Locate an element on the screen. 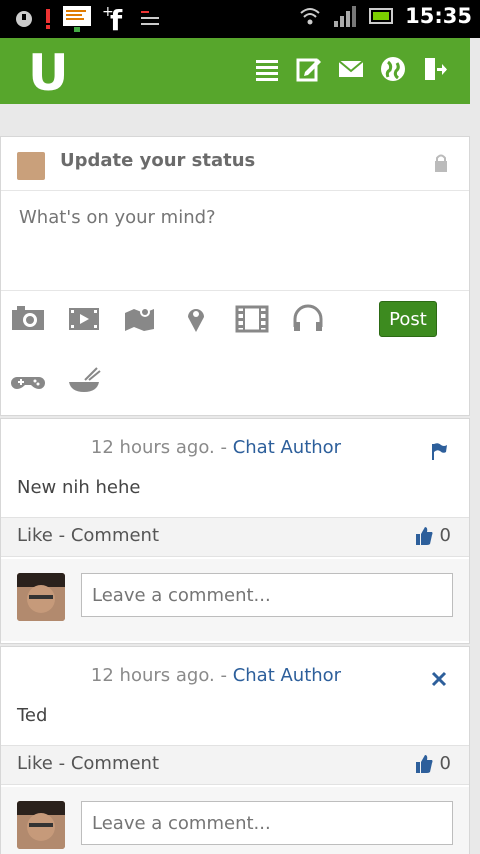 The width and height of the screenshot is (480, 854). notification-icons: f + is located at coordinates (87, 19).